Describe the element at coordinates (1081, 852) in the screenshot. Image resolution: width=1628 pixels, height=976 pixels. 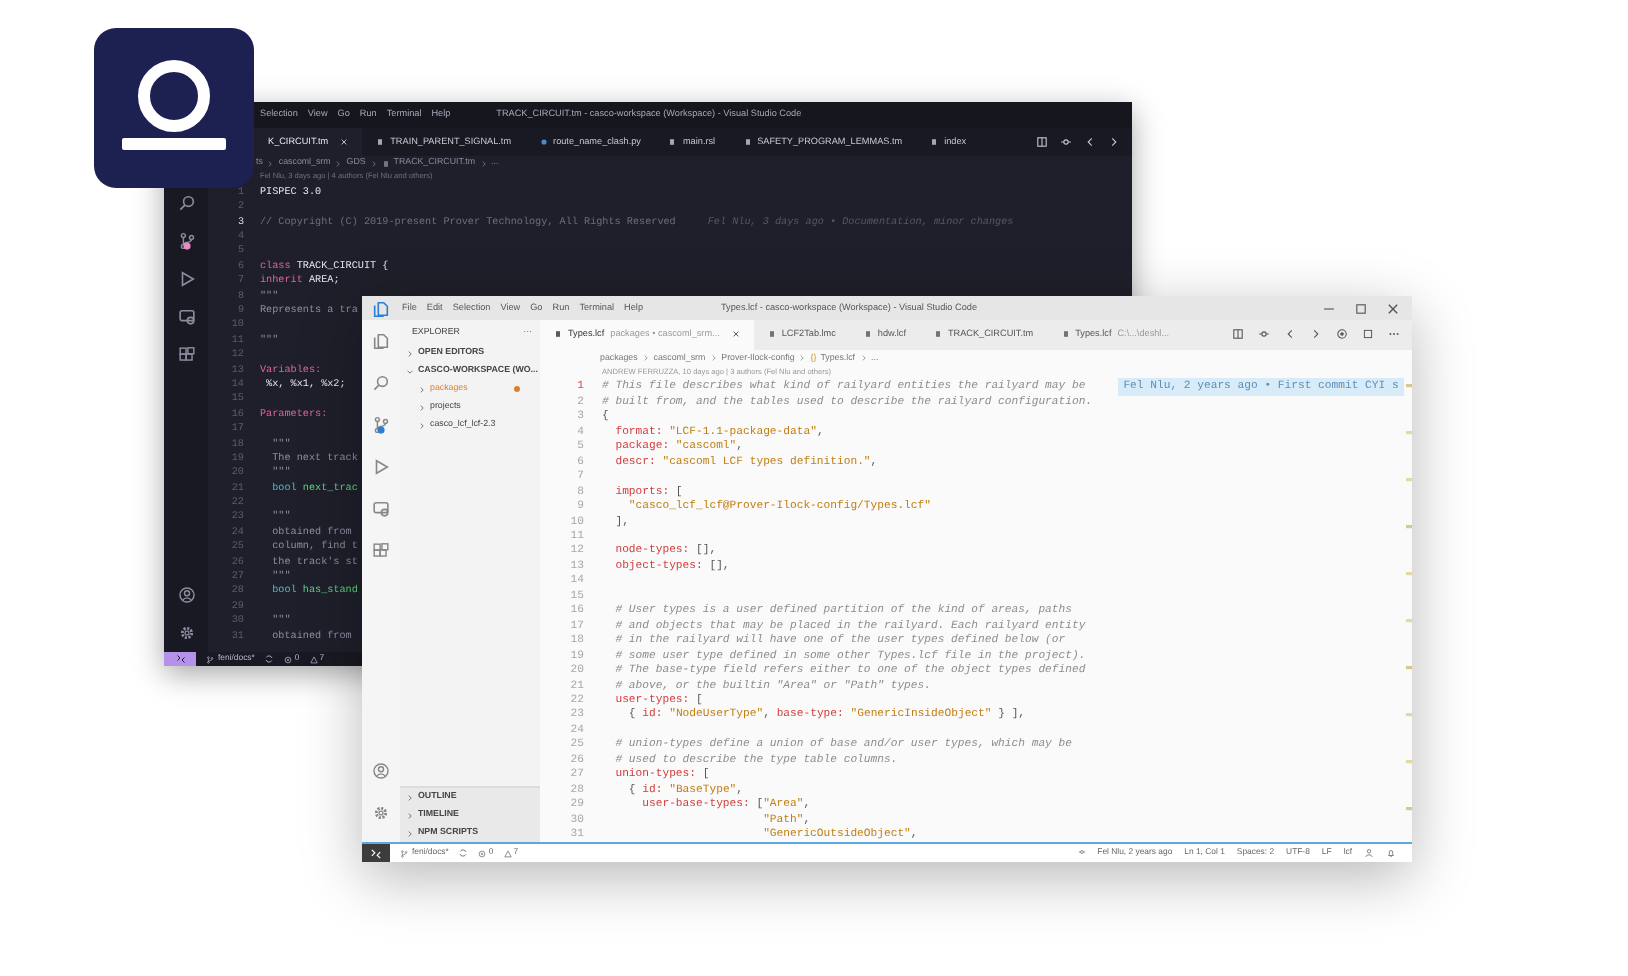
I see `commit-icon` at that location.